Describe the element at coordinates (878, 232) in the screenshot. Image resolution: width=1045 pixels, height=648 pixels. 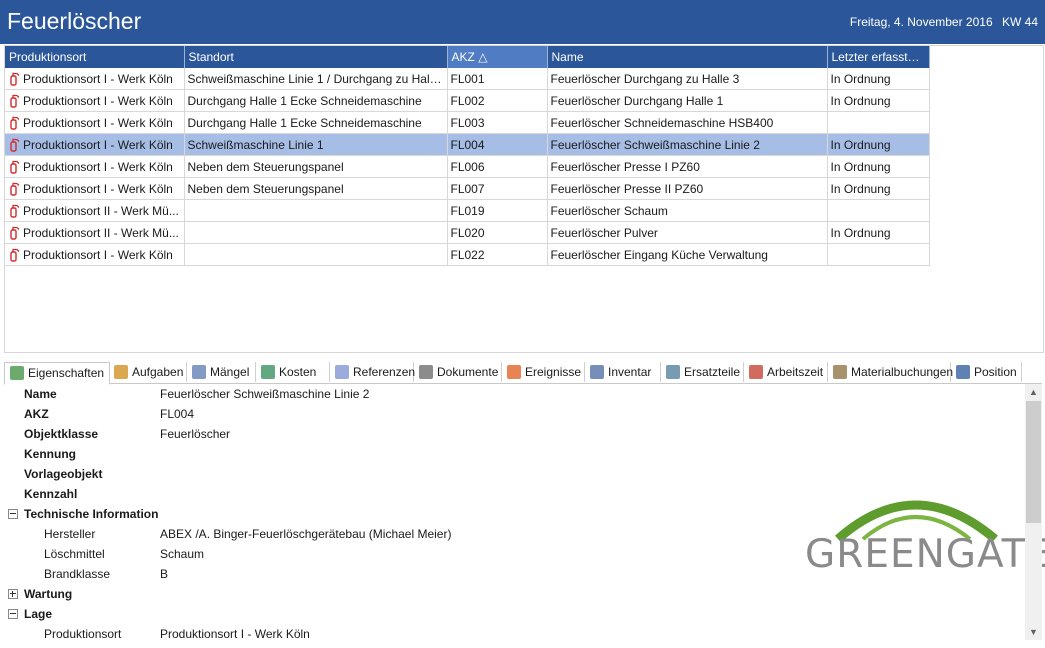
I see `cell-status: In Ordnung` at that location.